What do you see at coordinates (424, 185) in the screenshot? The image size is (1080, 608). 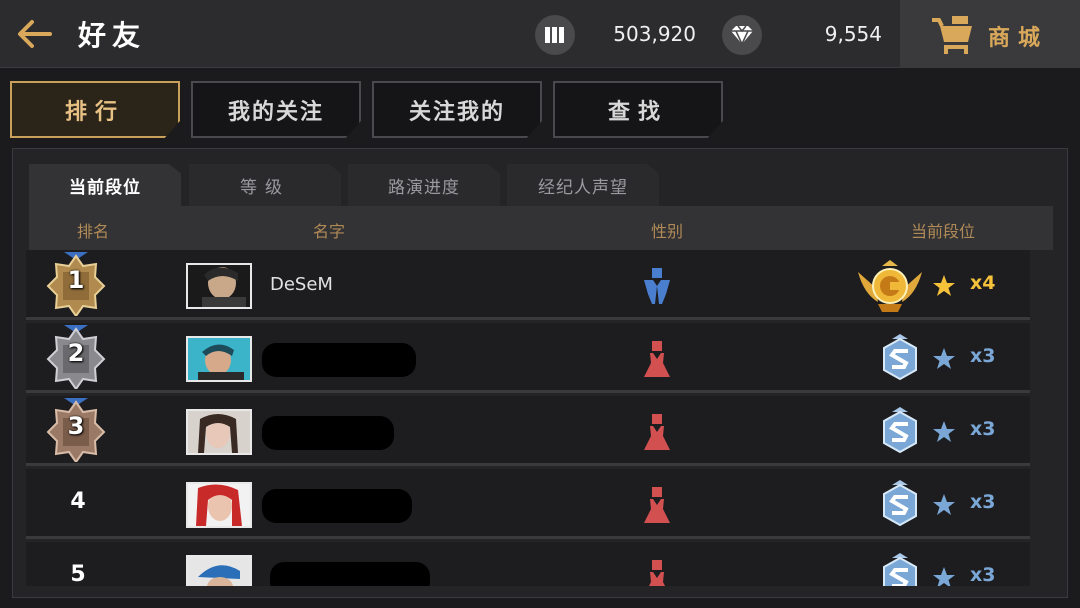 I see `subtab-roadshow-progress: 路演进度` at bounding box center [424, 185].